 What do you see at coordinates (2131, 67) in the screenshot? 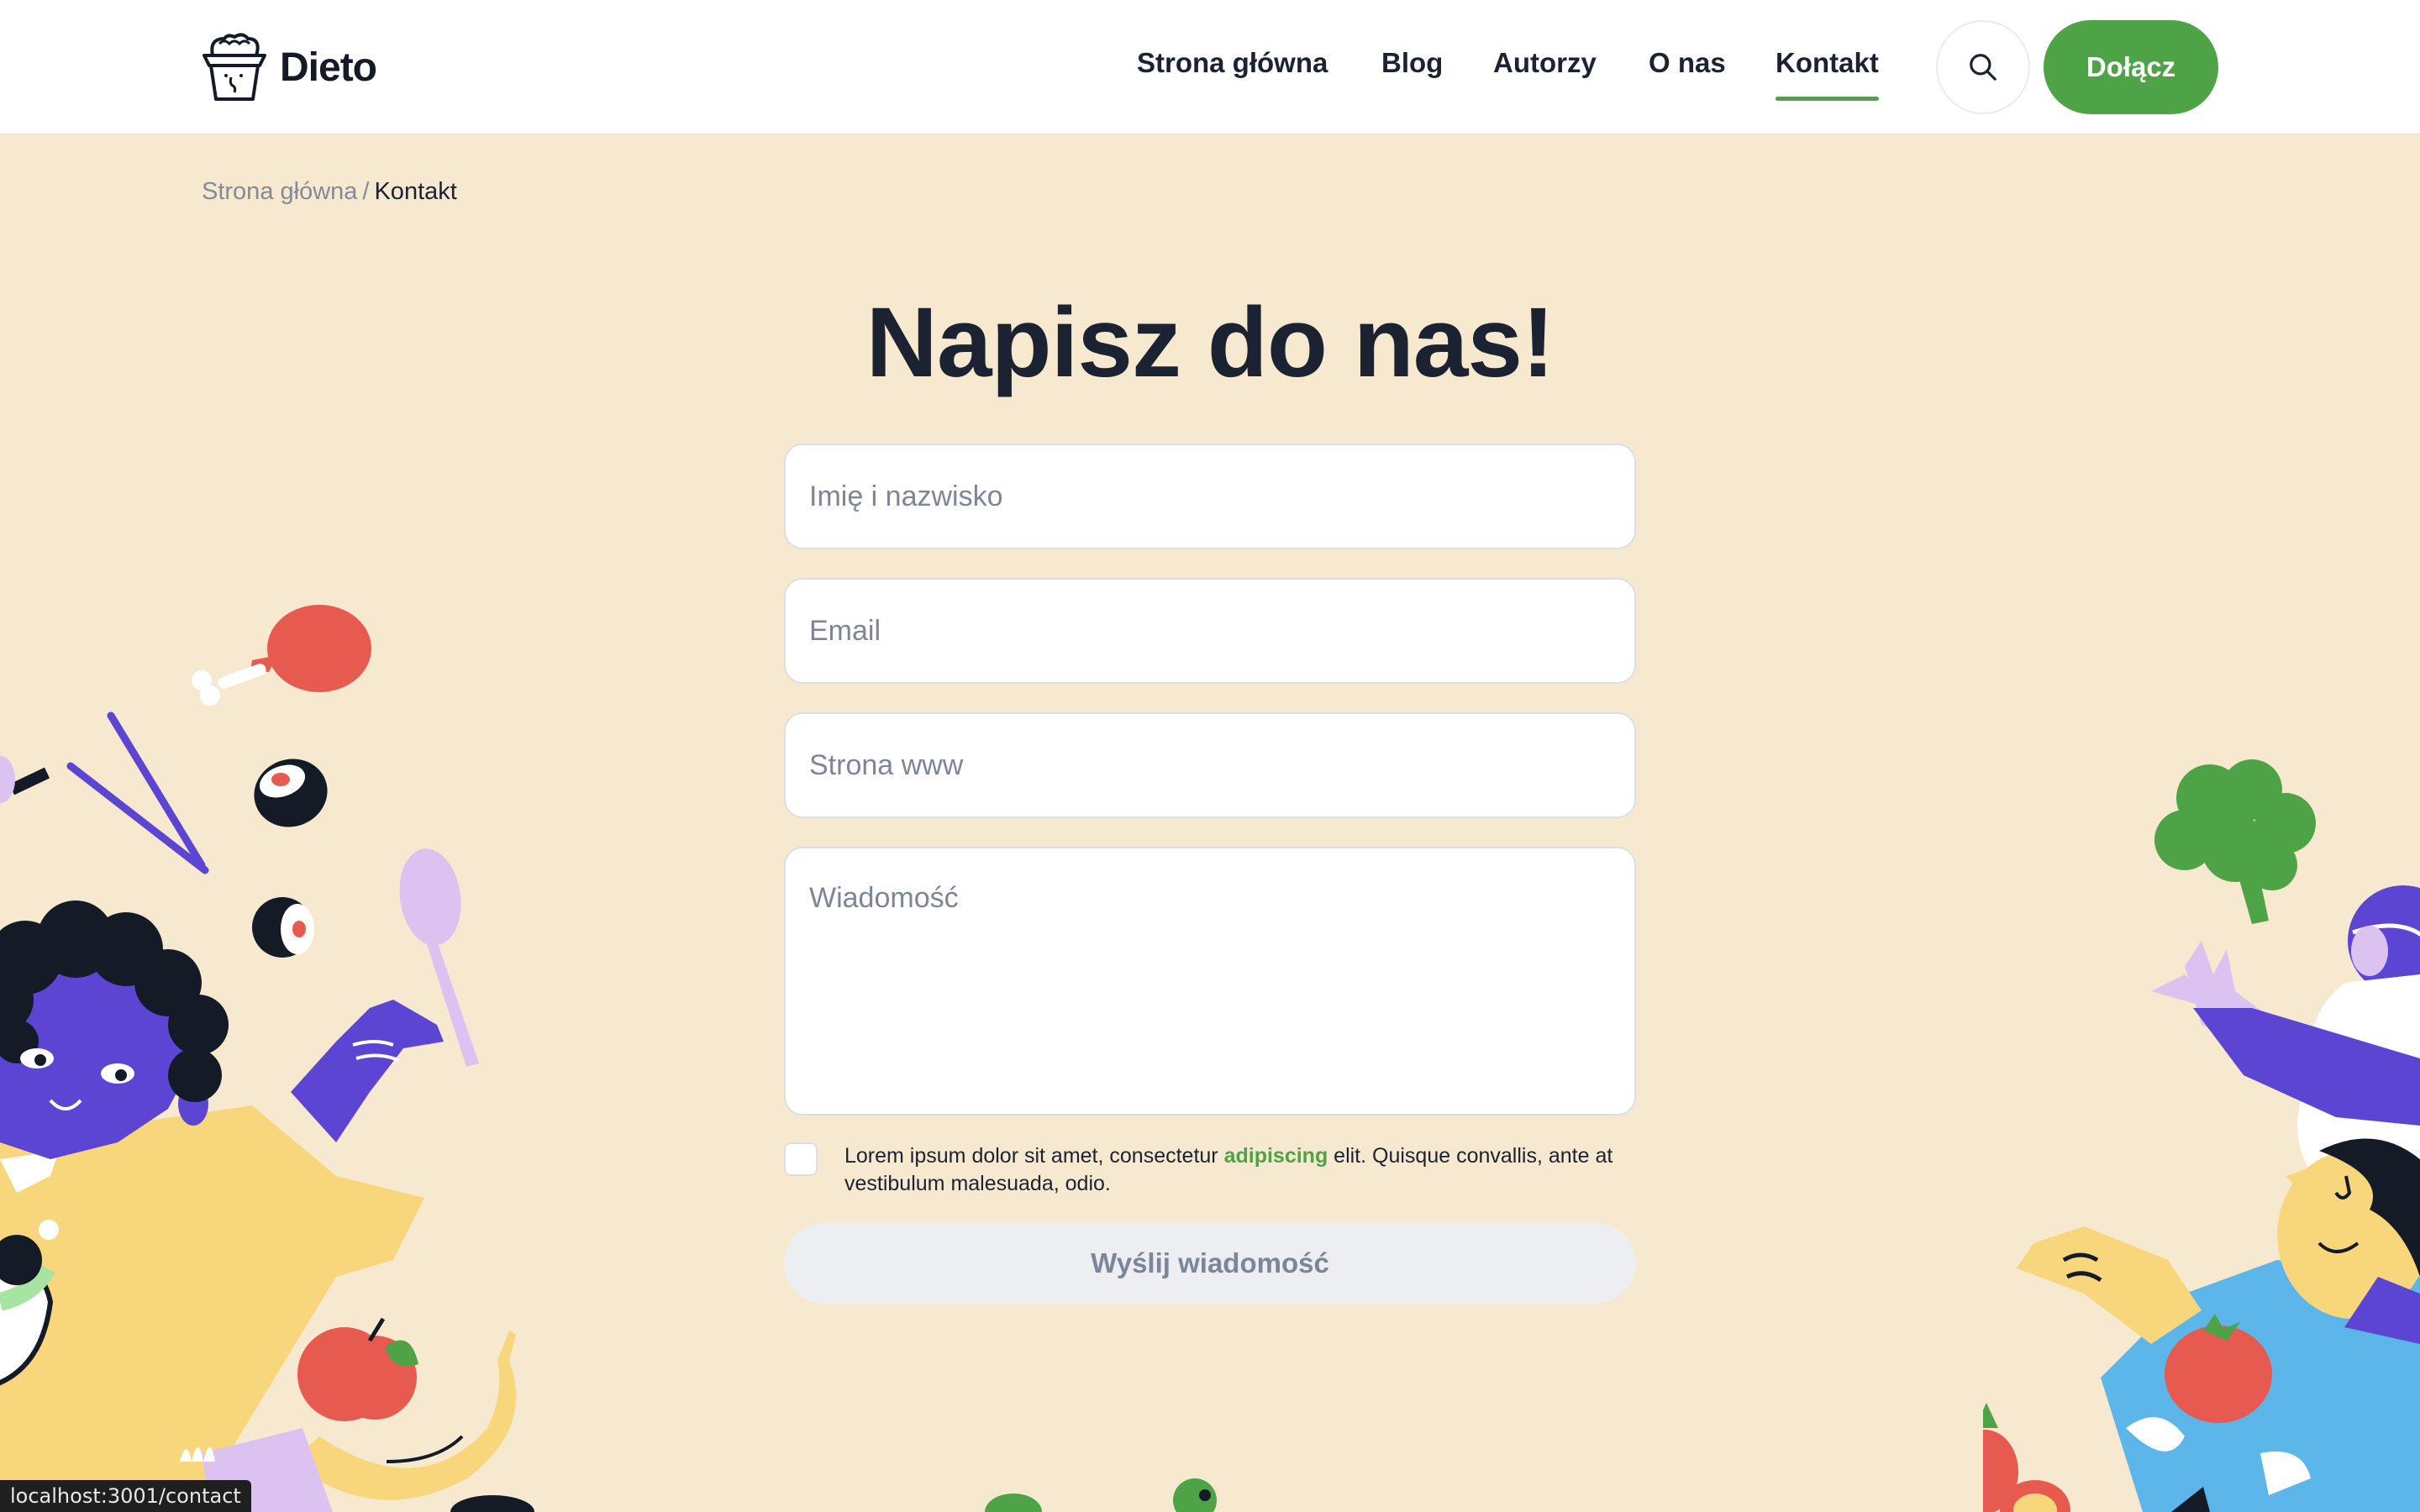
I see `join-button: Dołącz` at bounding box center [2131, 67].